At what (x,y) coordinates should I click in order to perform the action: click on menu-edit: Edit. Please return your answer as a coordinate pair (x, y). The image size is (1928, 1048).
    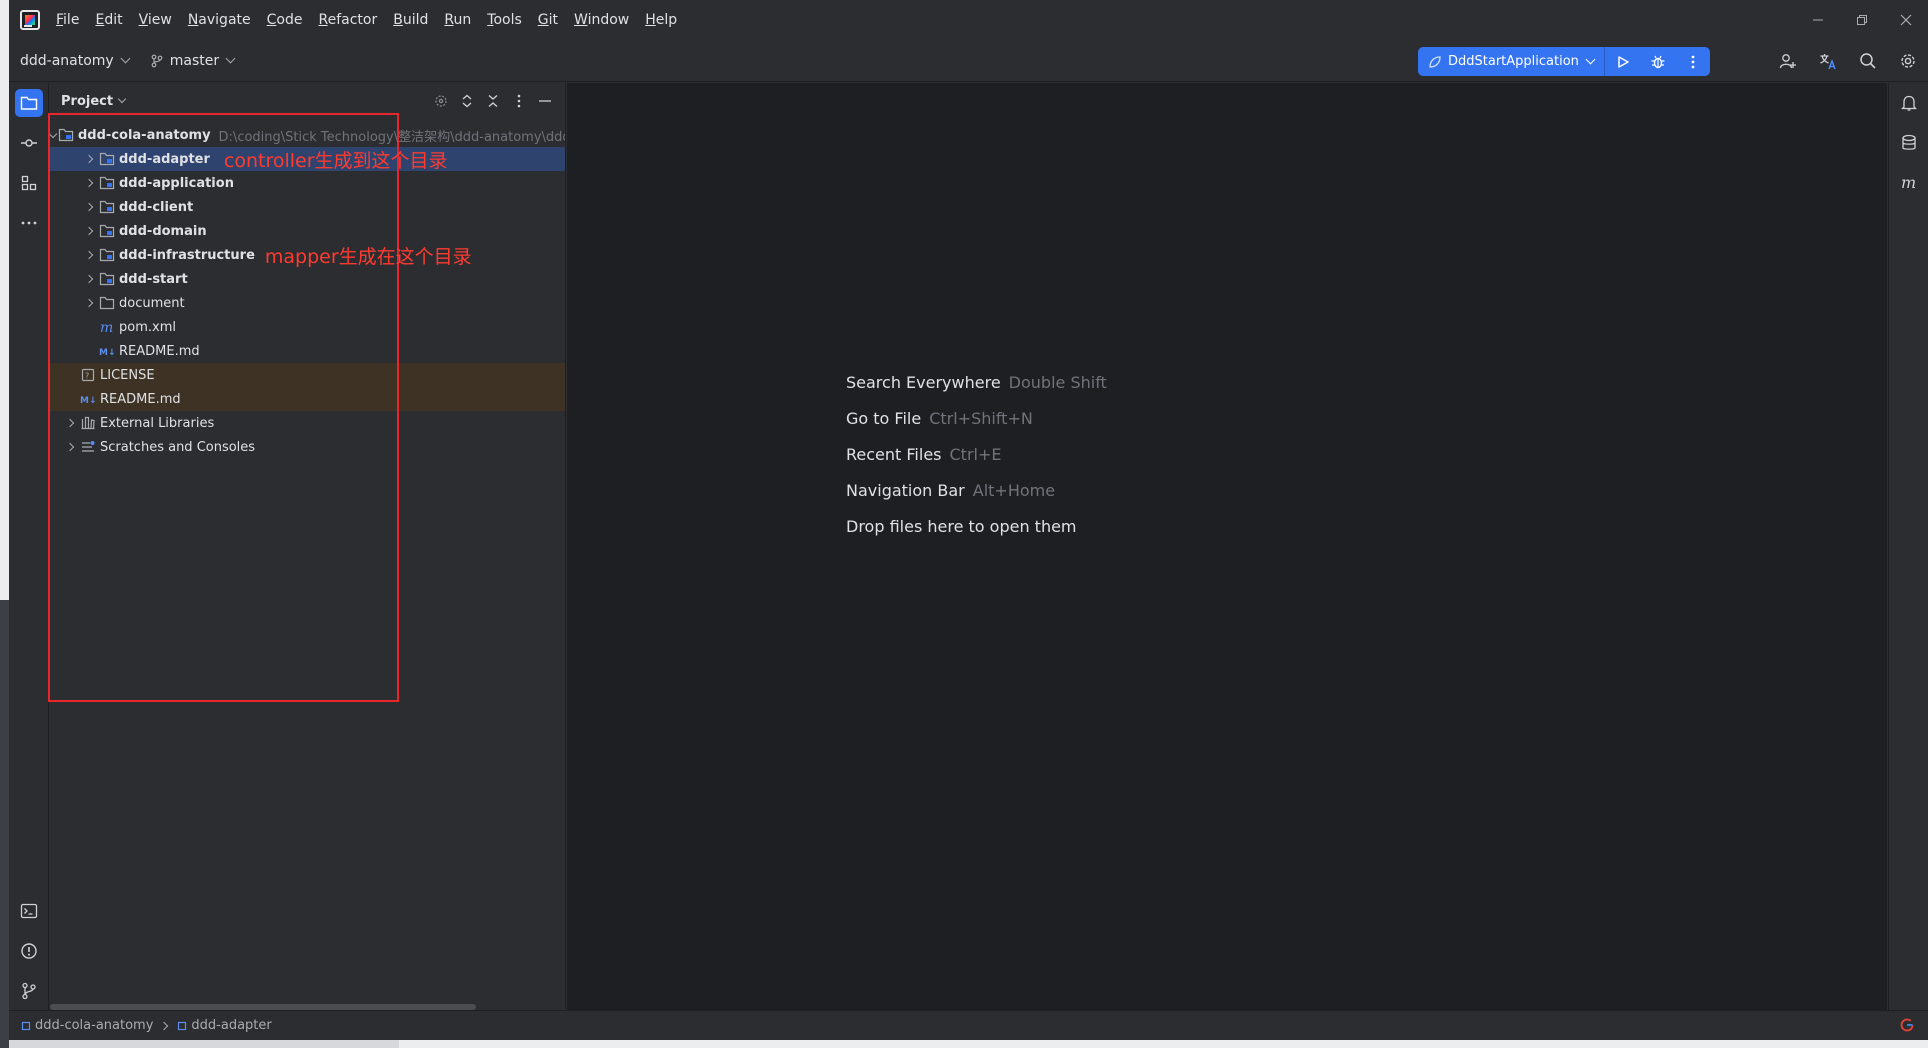
    Looking at the image, I should click on (108, 20).